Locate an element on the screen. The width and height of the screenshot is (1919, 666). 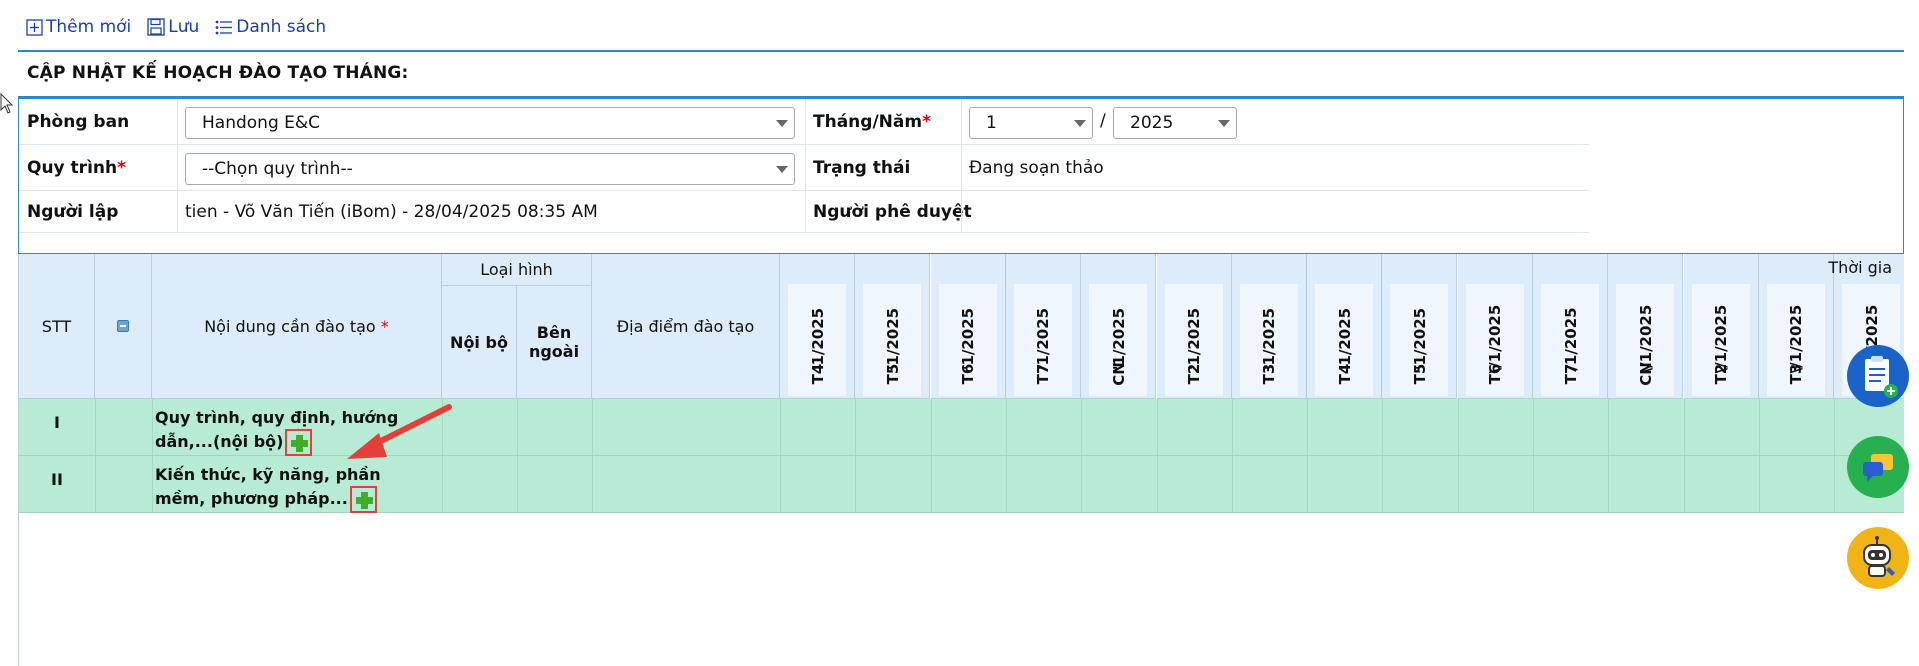
row-number: I is located at coordinates (57, 422).